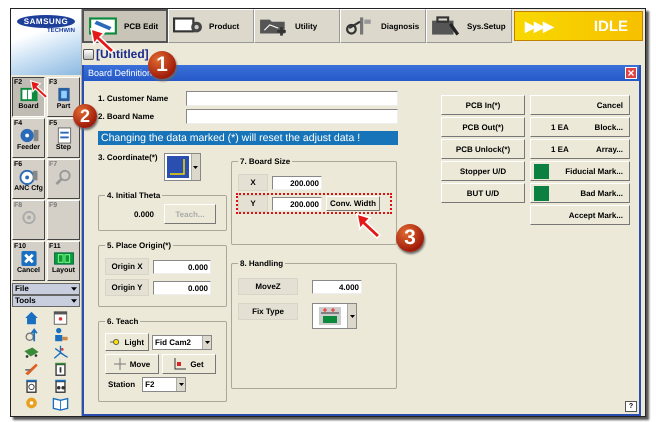 Image resolution: width=656 pixels, height=422 pixels. Describe the element at coordinates (122, 54) in the screenshot. I see `document-title: [Untitled]` at that location.